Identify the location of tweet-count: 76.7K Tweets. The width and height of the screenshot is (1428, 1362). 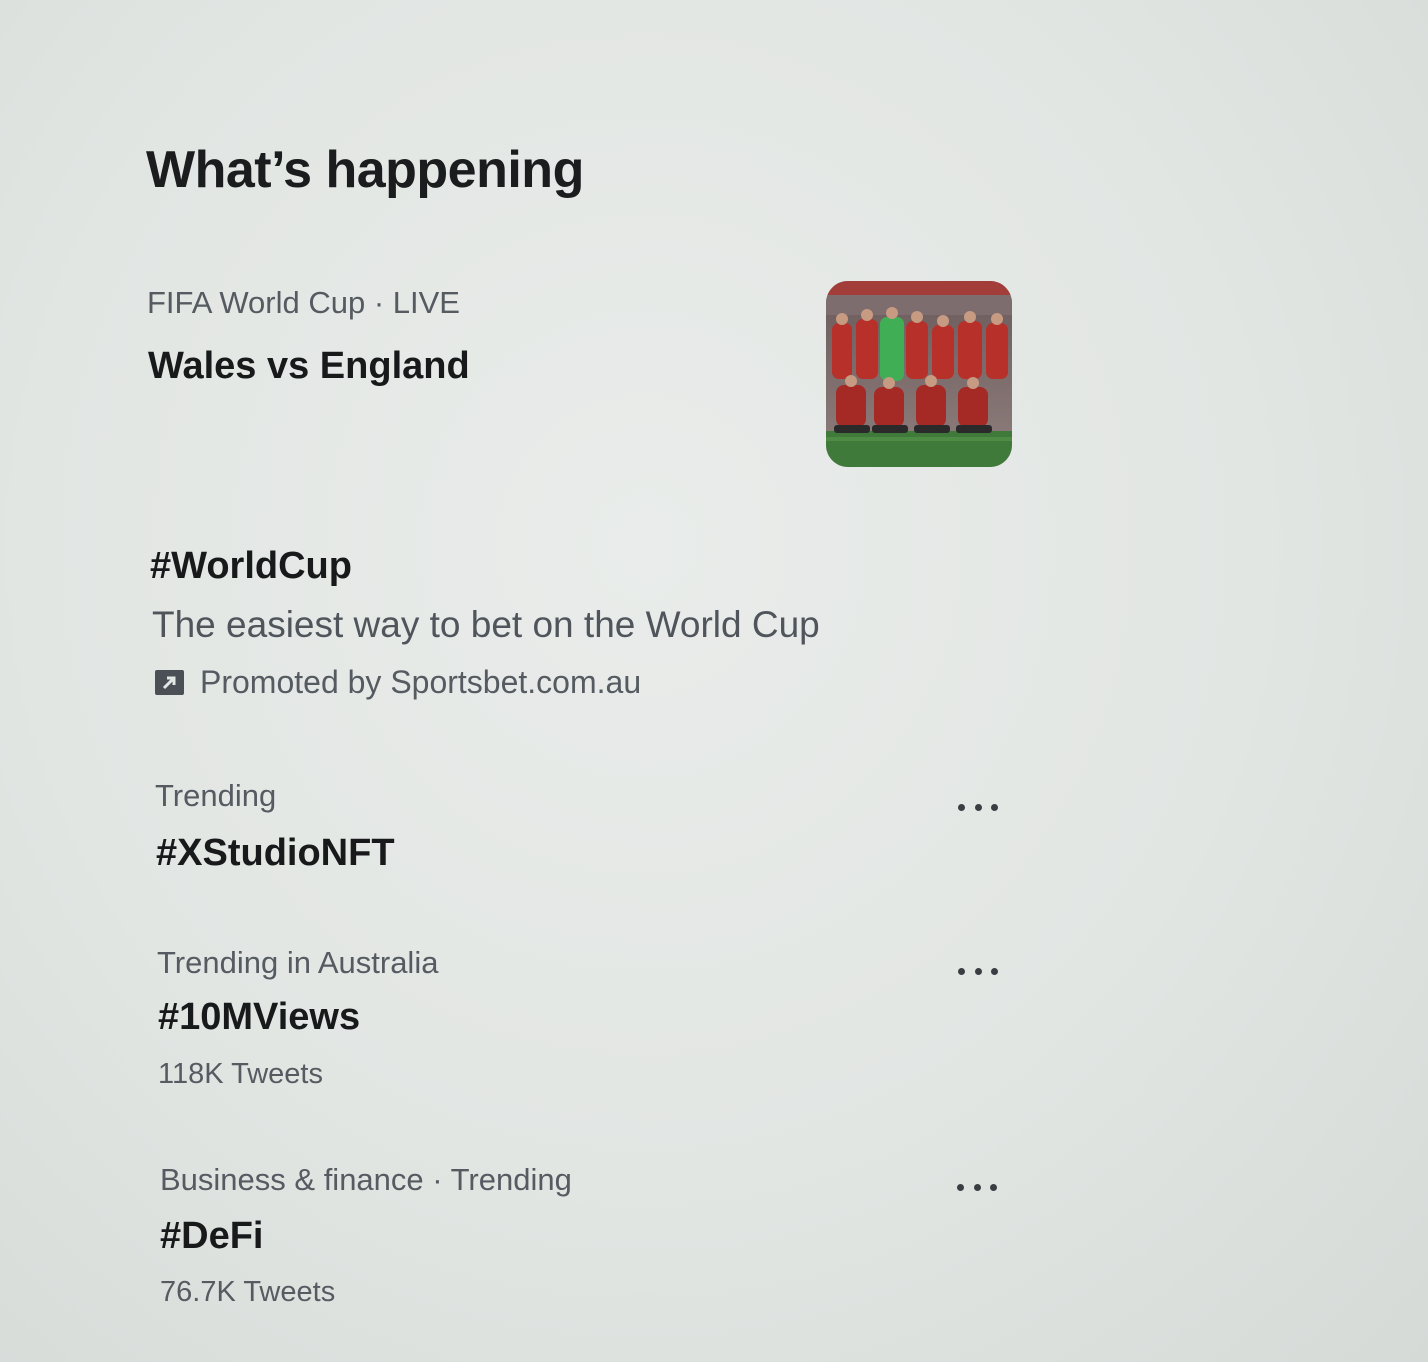
(248, 1292).